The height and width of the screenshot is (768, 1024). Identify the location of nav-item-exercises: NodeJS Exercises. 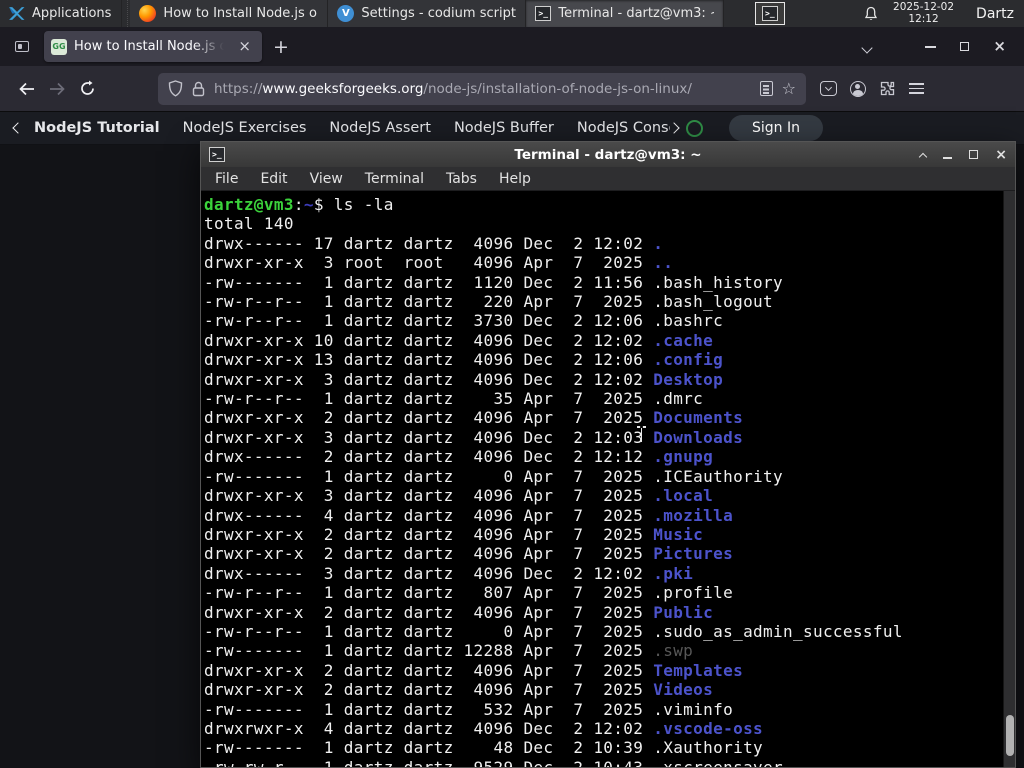
(245, 128).